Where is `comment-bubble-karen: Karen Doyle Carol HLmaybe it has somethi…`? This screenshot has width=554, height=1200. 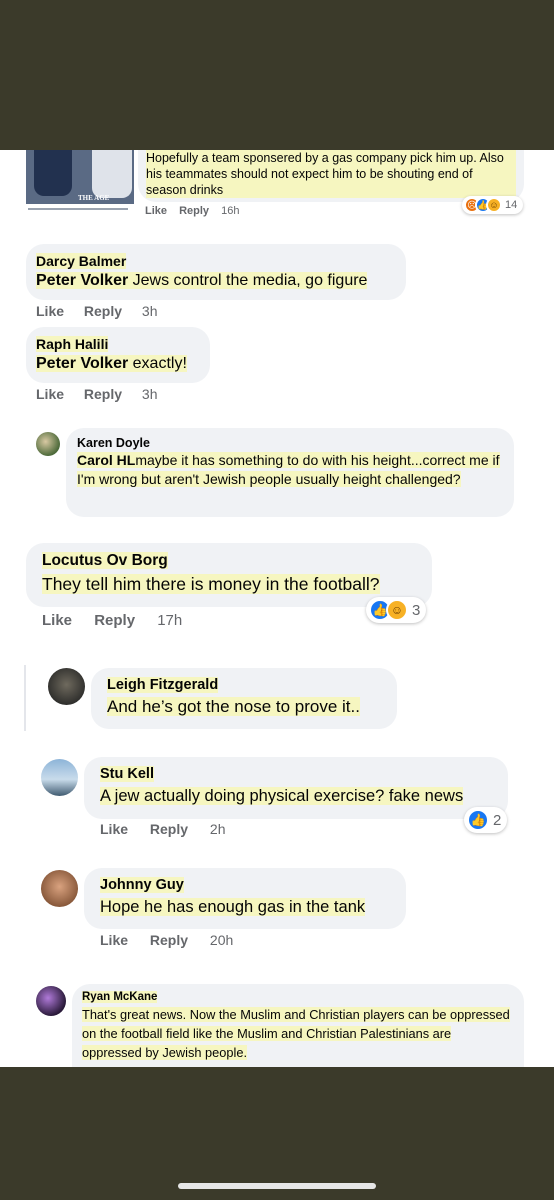
comment-bubble-karen: Karen Doyle Carol HLmaybe it has somethi… is located at coordinates (290, 472).